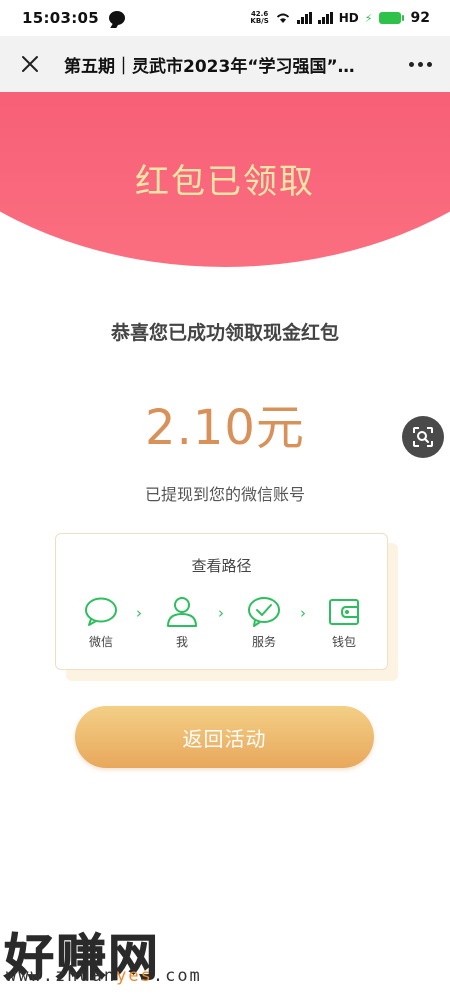 This screenshot has height=1000, width=450. What do you see at coordinates (391, 18) in the screenshot?
I see `battery-icon` at bounding box center [391, 18].